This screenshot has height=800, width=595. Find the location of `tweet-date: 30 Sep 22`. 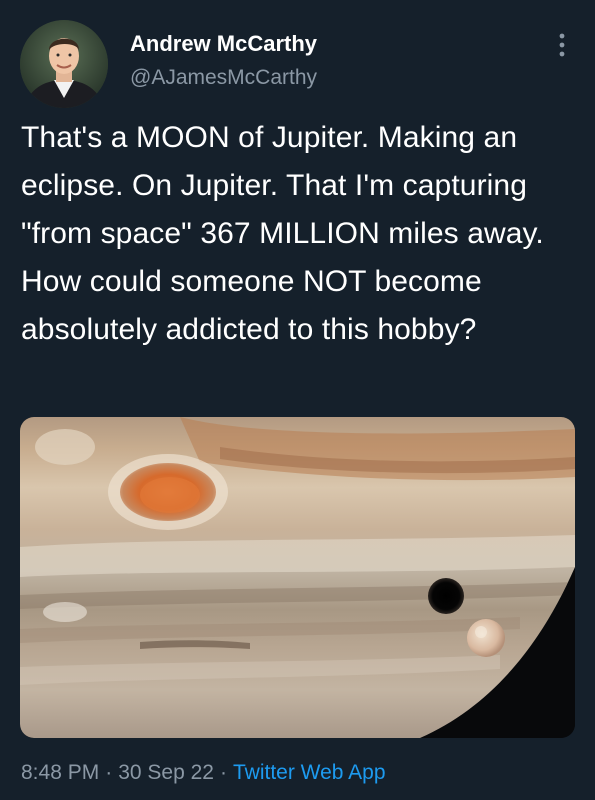

tweet-date: 30 Sep 22 is located at coordinates (166, 772).